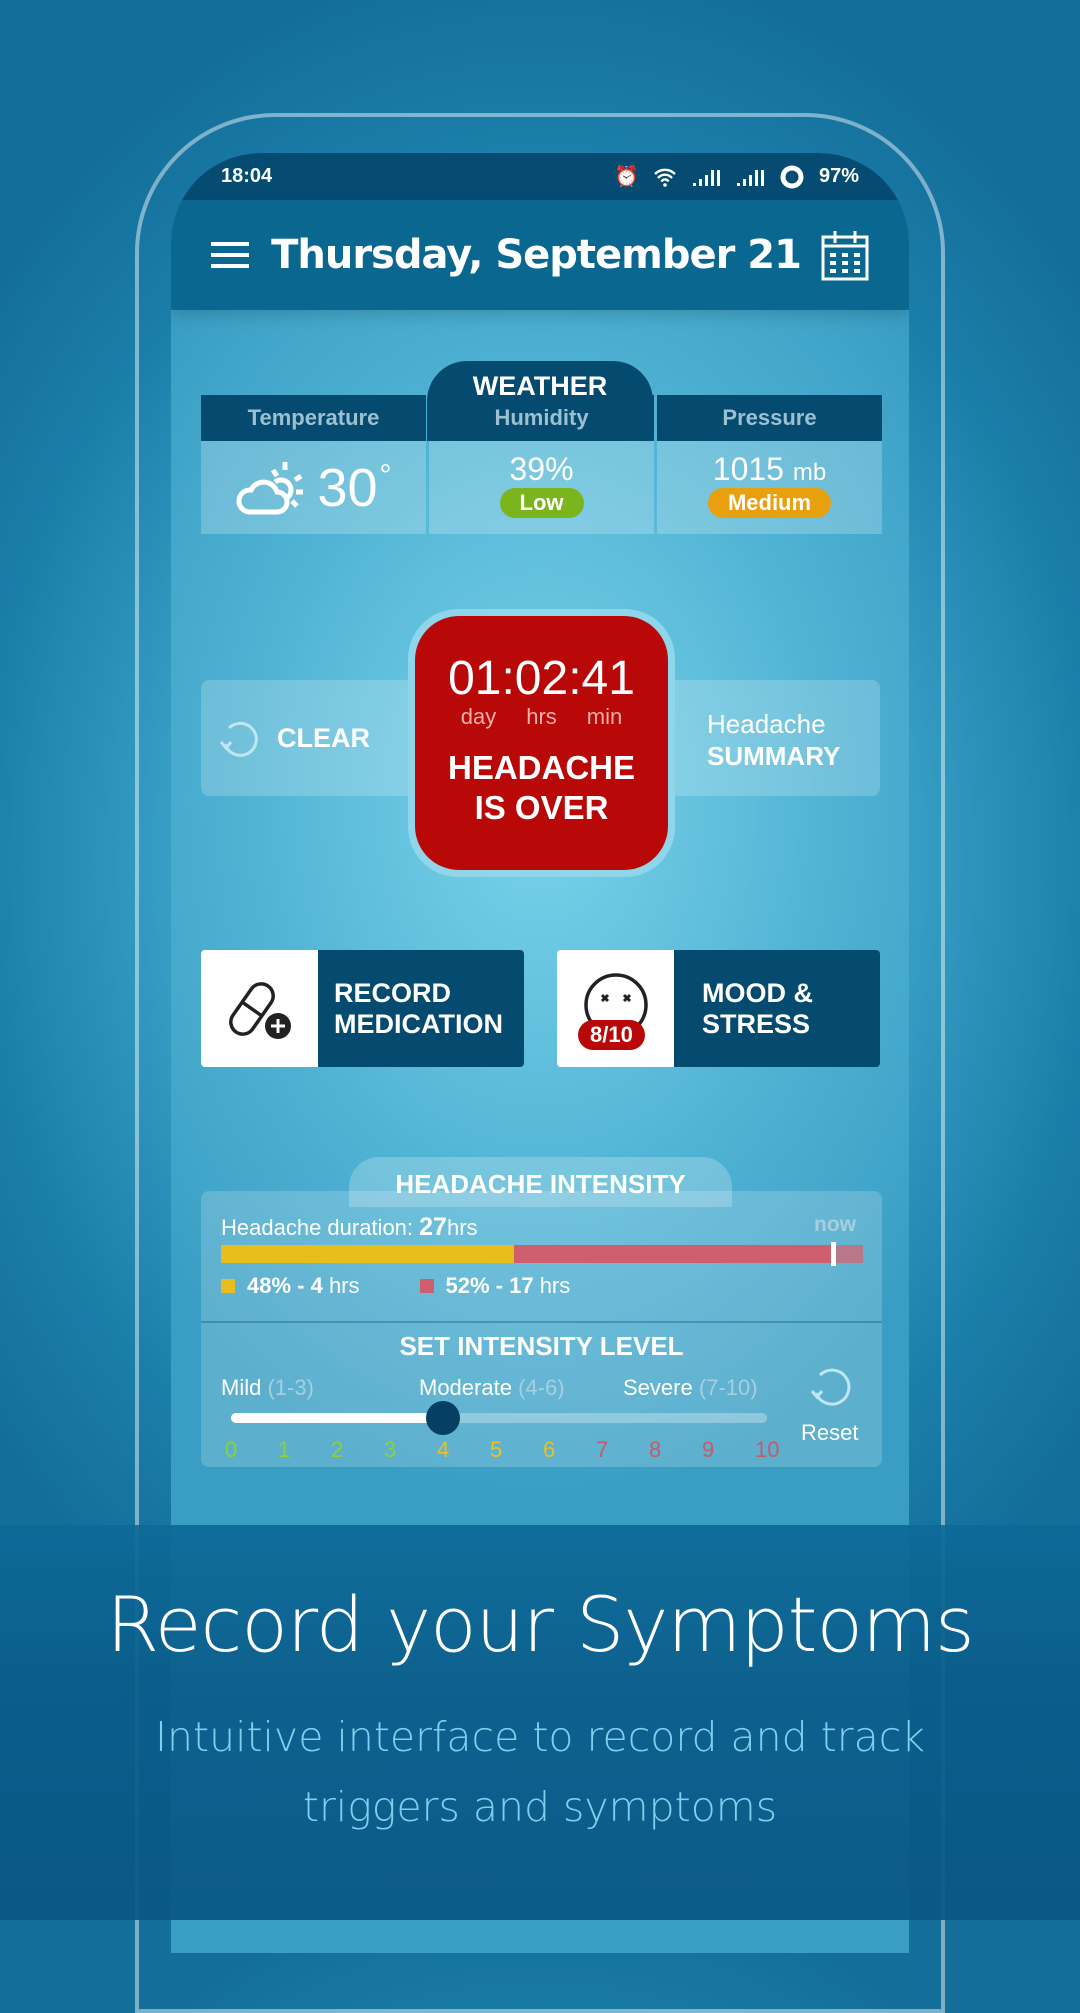 The image size is (1080, 2013). I want to click on temperature-label: Temperature, so click(313, 418).